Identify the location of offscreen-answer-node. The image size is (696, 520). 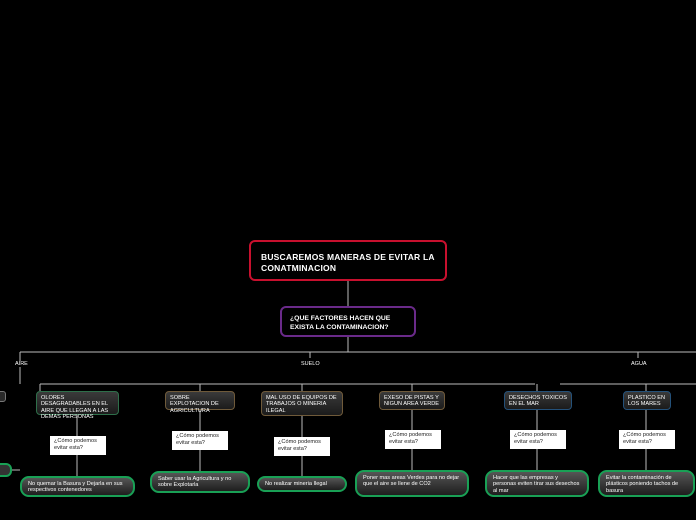
(6, 470).